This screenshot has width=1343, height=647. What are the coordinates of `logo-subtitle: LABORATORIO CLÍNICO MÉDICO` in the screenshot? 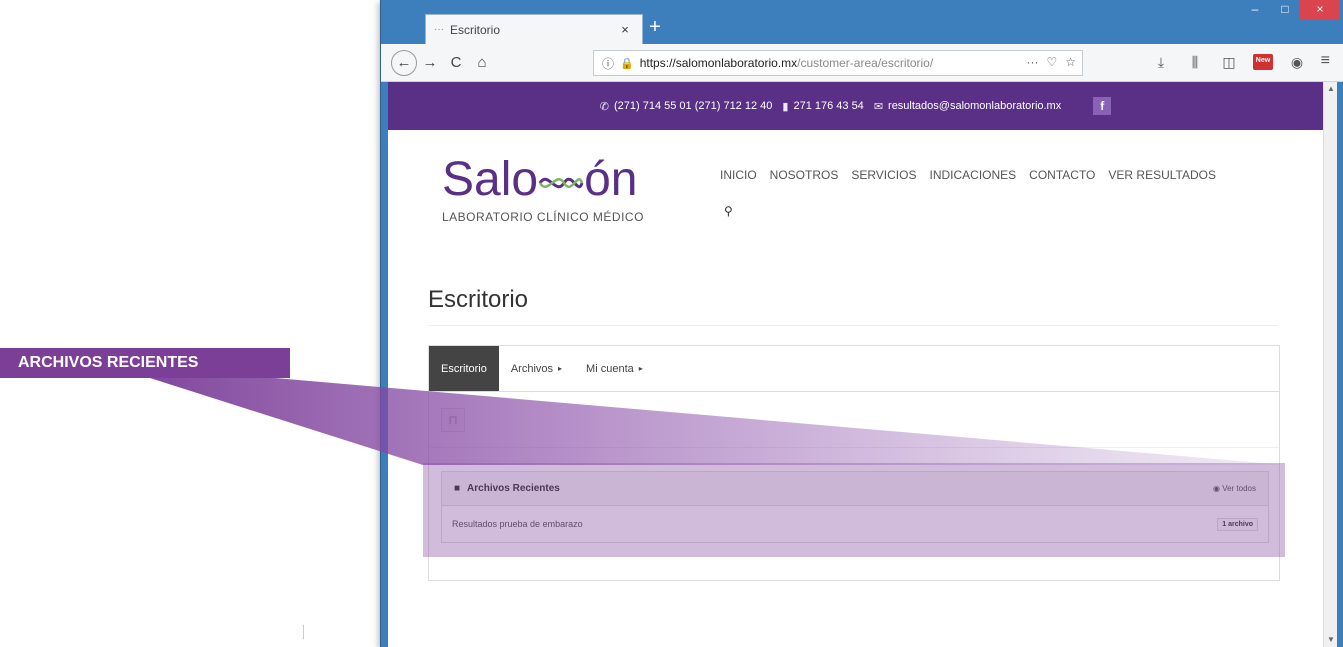 It's located at (543, 217).